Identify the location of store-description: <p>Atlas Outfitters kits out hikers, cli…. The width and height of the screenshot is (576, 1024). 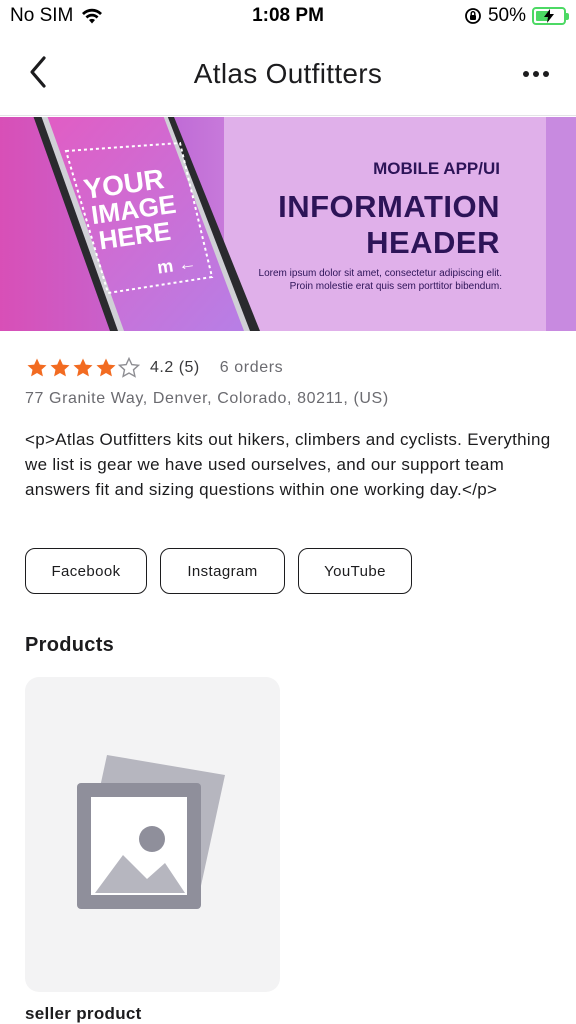
(288, 464).